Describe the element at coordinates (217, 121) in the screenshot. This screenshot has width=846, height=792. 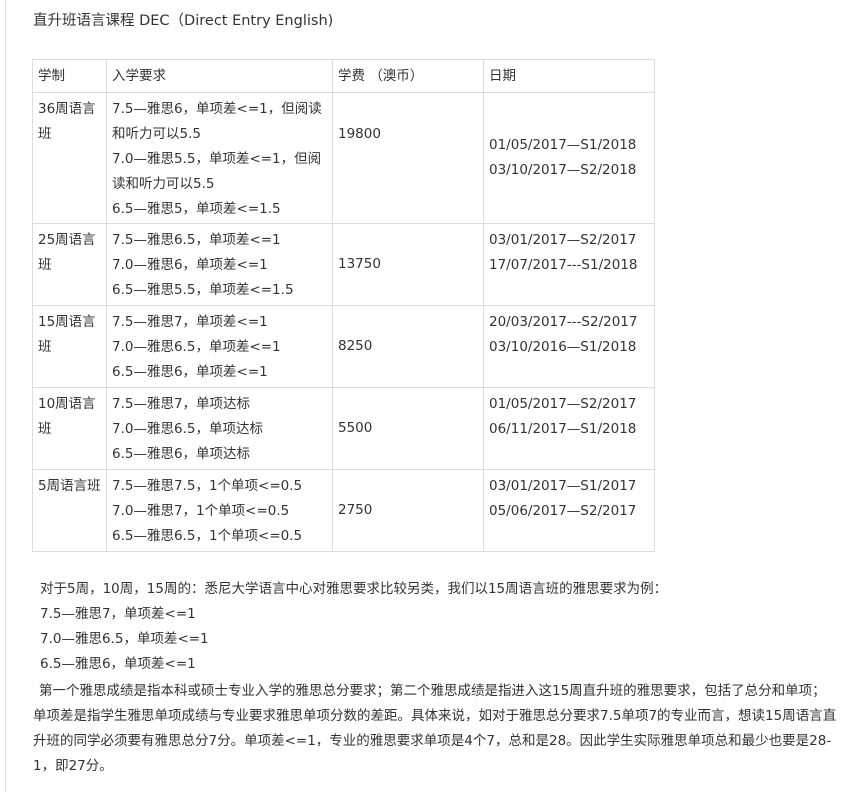
I see `requirement-line: 7.5—雅思6，单项差<=1，但阅读和听力可以5.5` at that location.